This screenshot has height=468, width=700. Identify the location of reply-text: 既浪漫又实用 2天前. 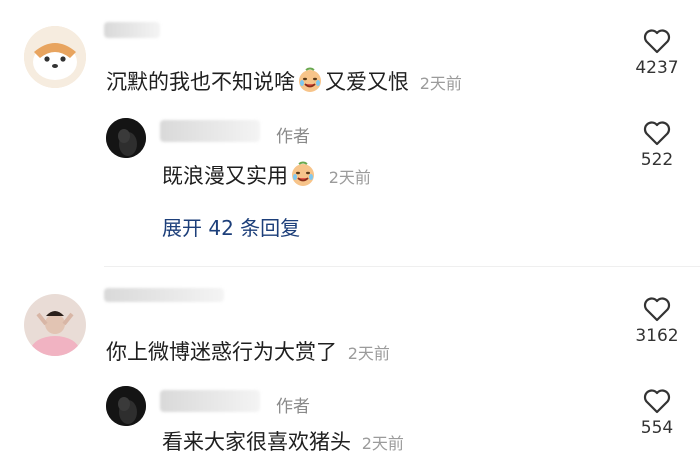
(266, 175).